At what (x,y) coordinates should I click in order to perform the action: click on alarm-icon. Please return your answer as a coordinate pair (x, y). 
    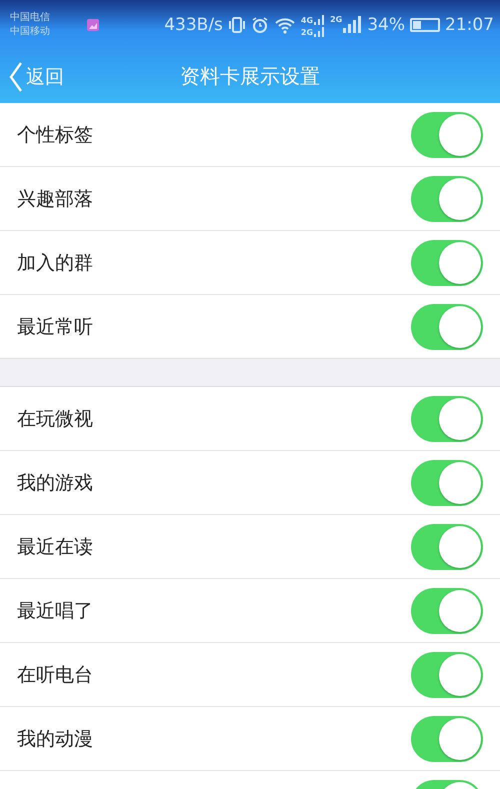
    Looking at the image, I should click on (259, 25).